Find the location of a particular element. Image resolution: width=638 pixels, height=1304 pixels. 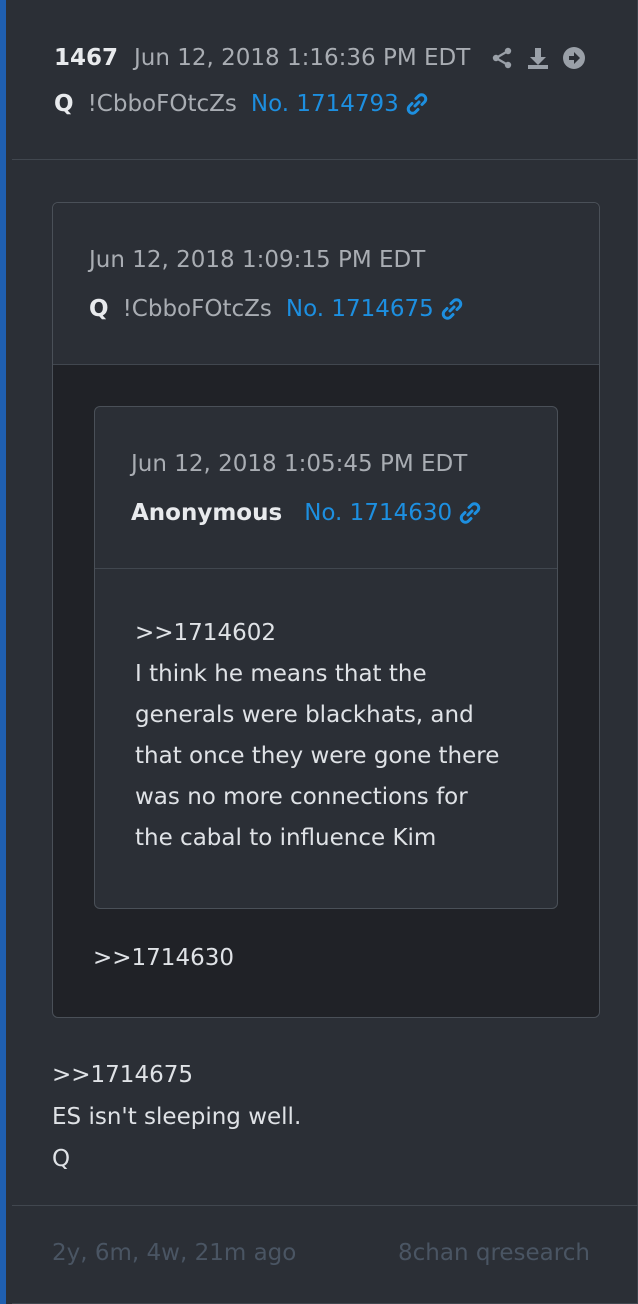

post-text-line: ES isn't sleeping well. is located at coordinates (177, 1117).